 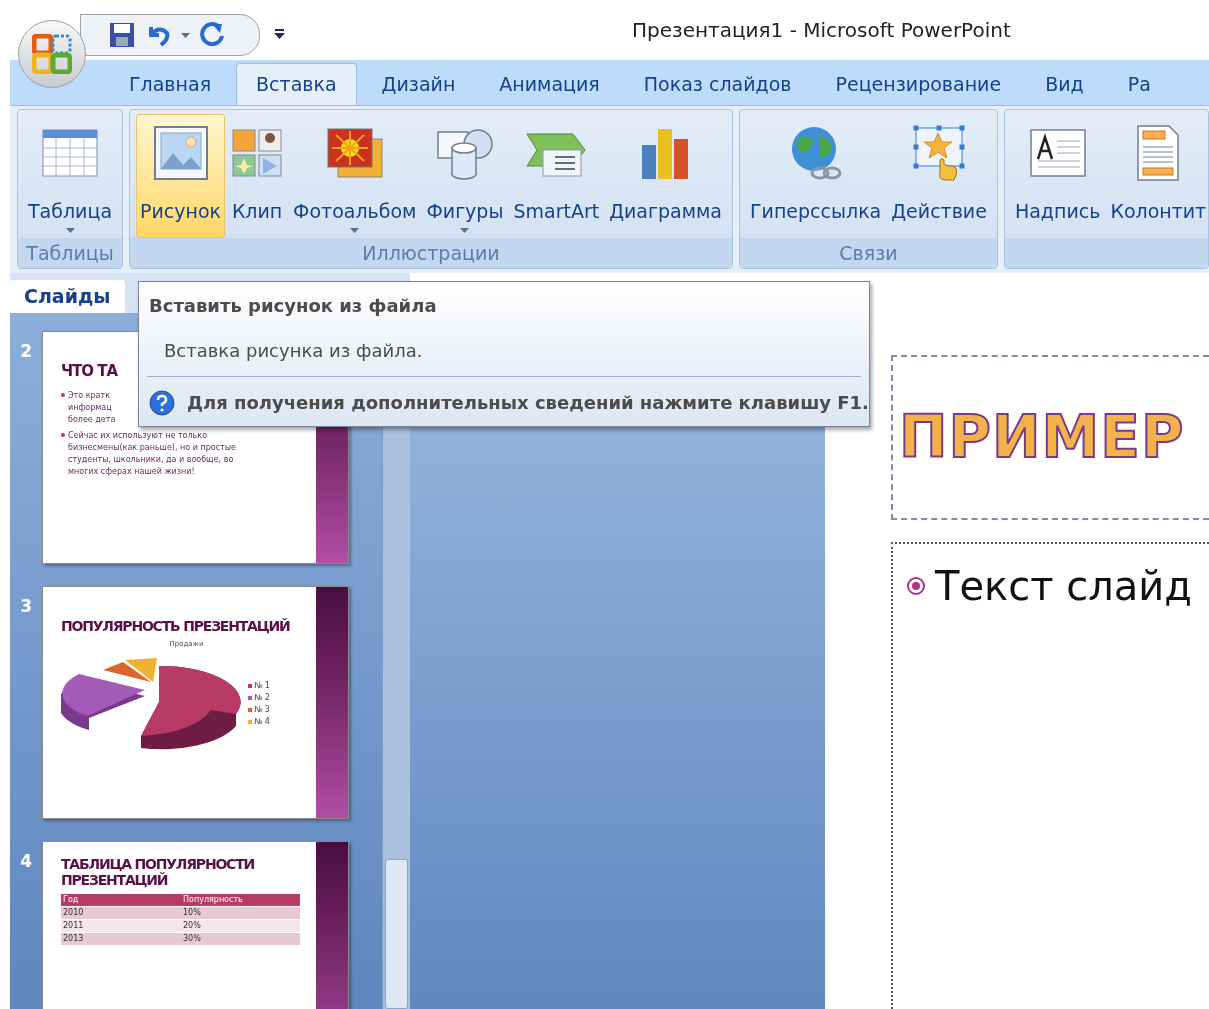 What do you see at coordinates (257, 153) in the screenshot?
I see `clip-art-icon` at bounding box center [257, 153].